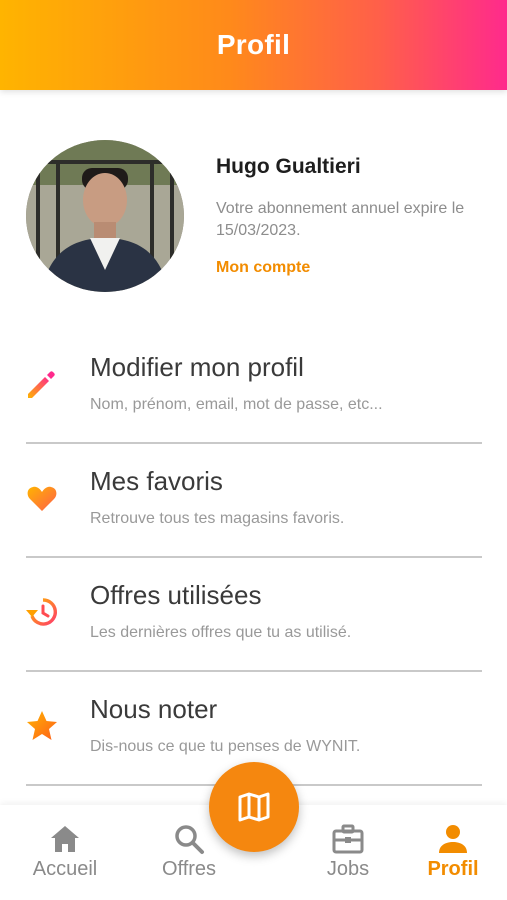  Describe the element at coordinates (189, 839) in the screenshot. I see `search-icon` at that location.